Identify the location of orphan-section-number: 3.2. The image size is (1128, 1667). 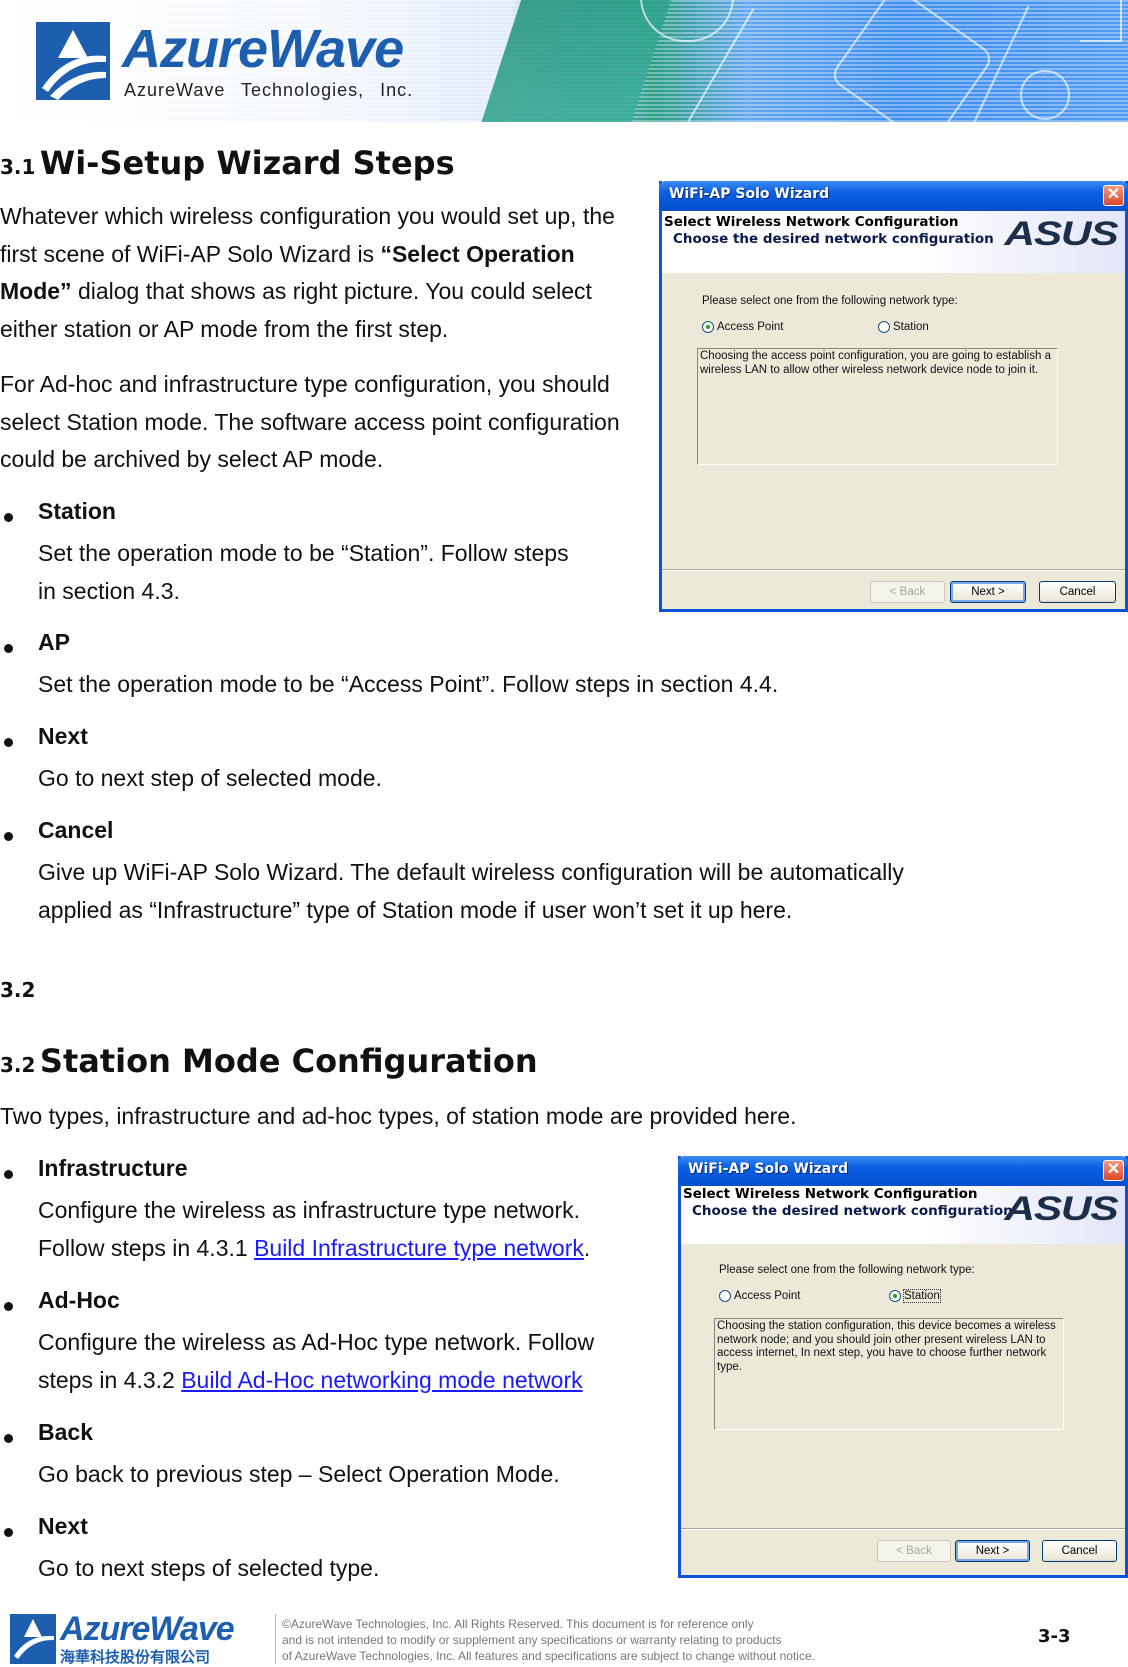
(18, 990).